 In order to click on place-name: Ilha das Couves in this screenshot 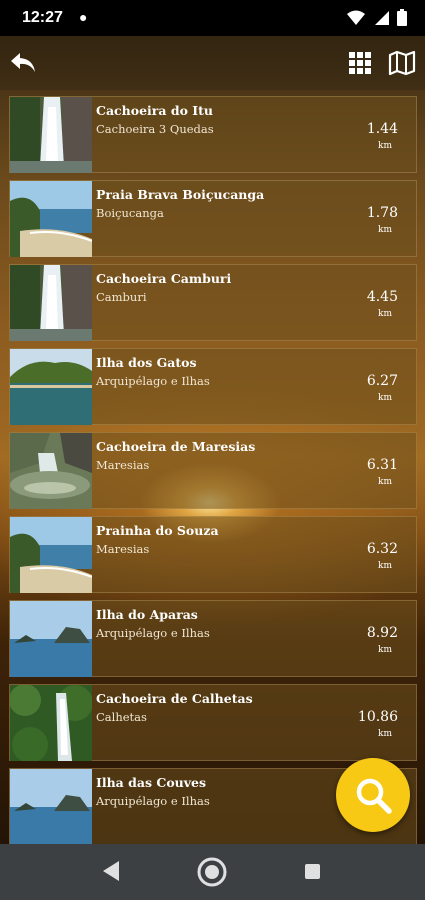, I will do `click(151, 782)`.